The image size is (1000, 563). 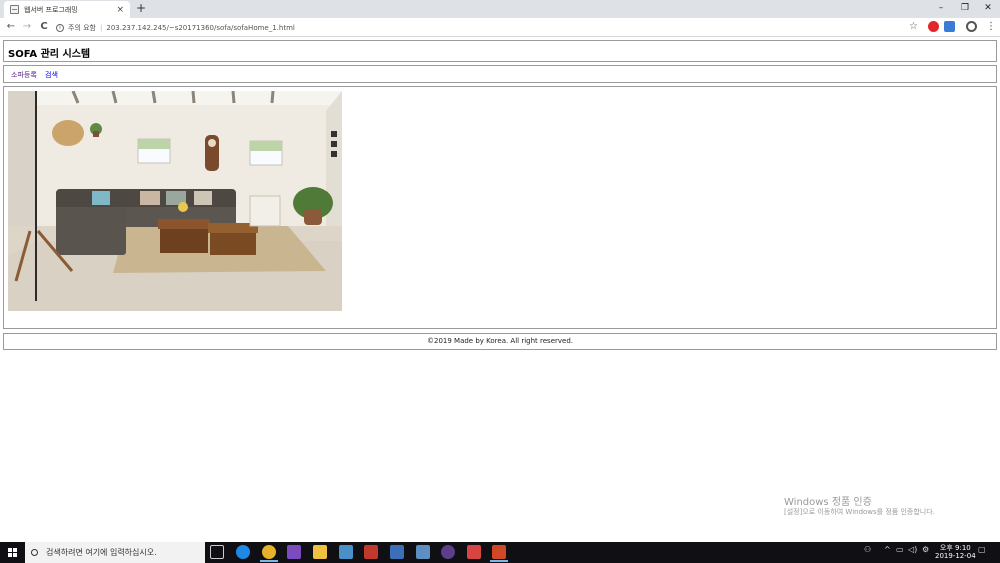 What do you see at coordinates (500, 9) in the screenshot?
I see `browser-tab-strip: 웹서버 프로그래밍 × + – ❐ ✕` at bounding box center [500, 9].